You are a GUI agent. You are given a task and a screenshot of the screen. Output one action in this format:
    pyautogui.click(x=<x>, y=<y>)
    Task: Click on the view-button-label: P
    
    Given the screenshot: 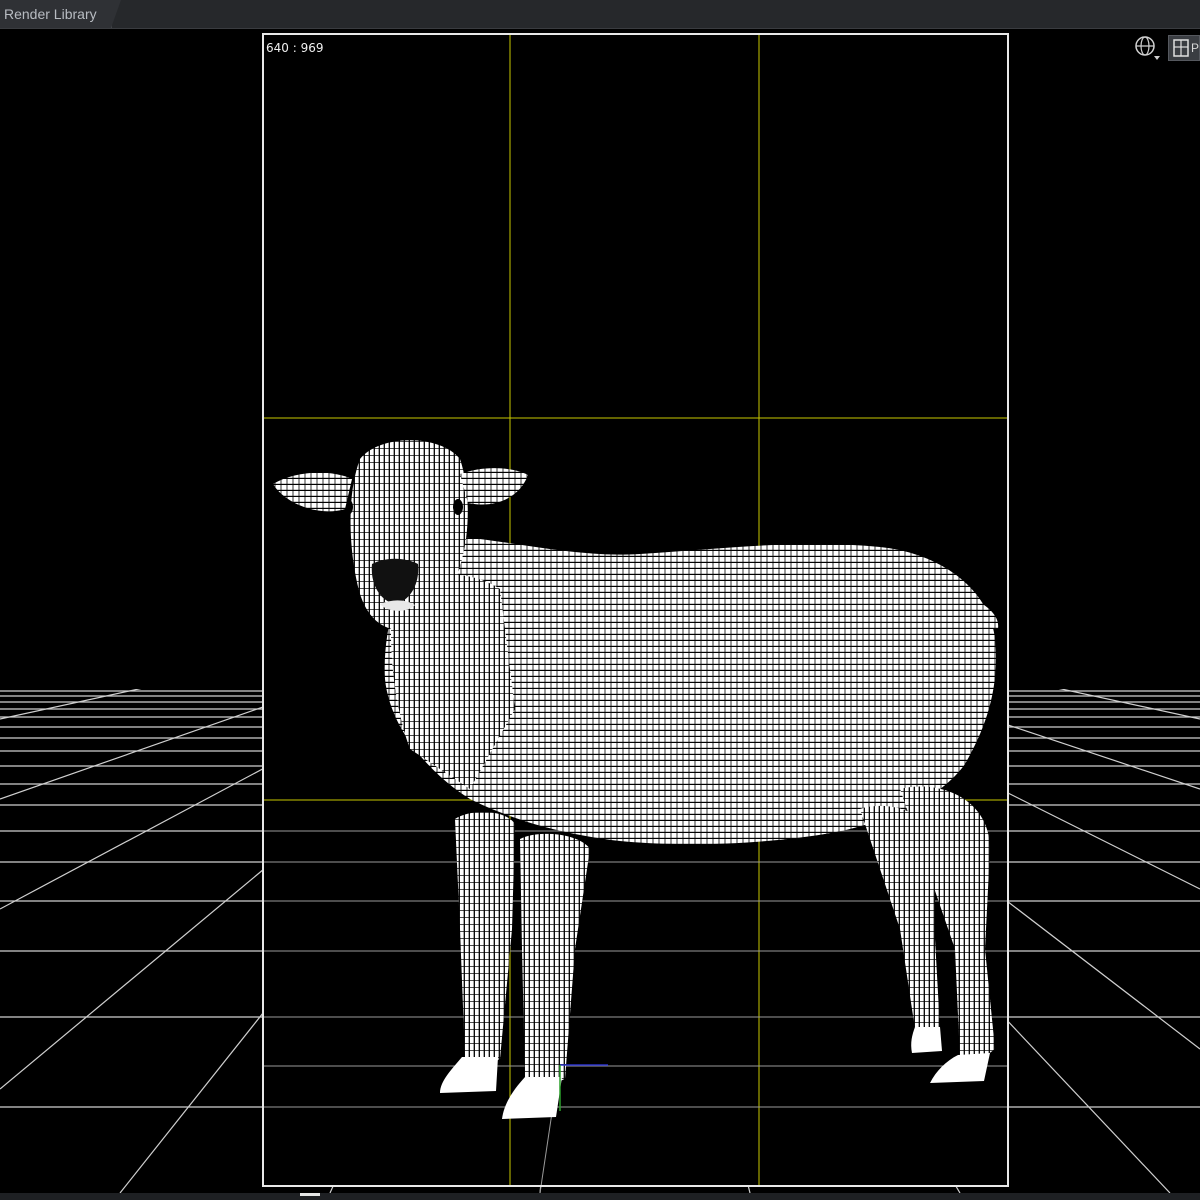 What is the action you would take?
    pyautogui.click(x=1195, y=48)
    